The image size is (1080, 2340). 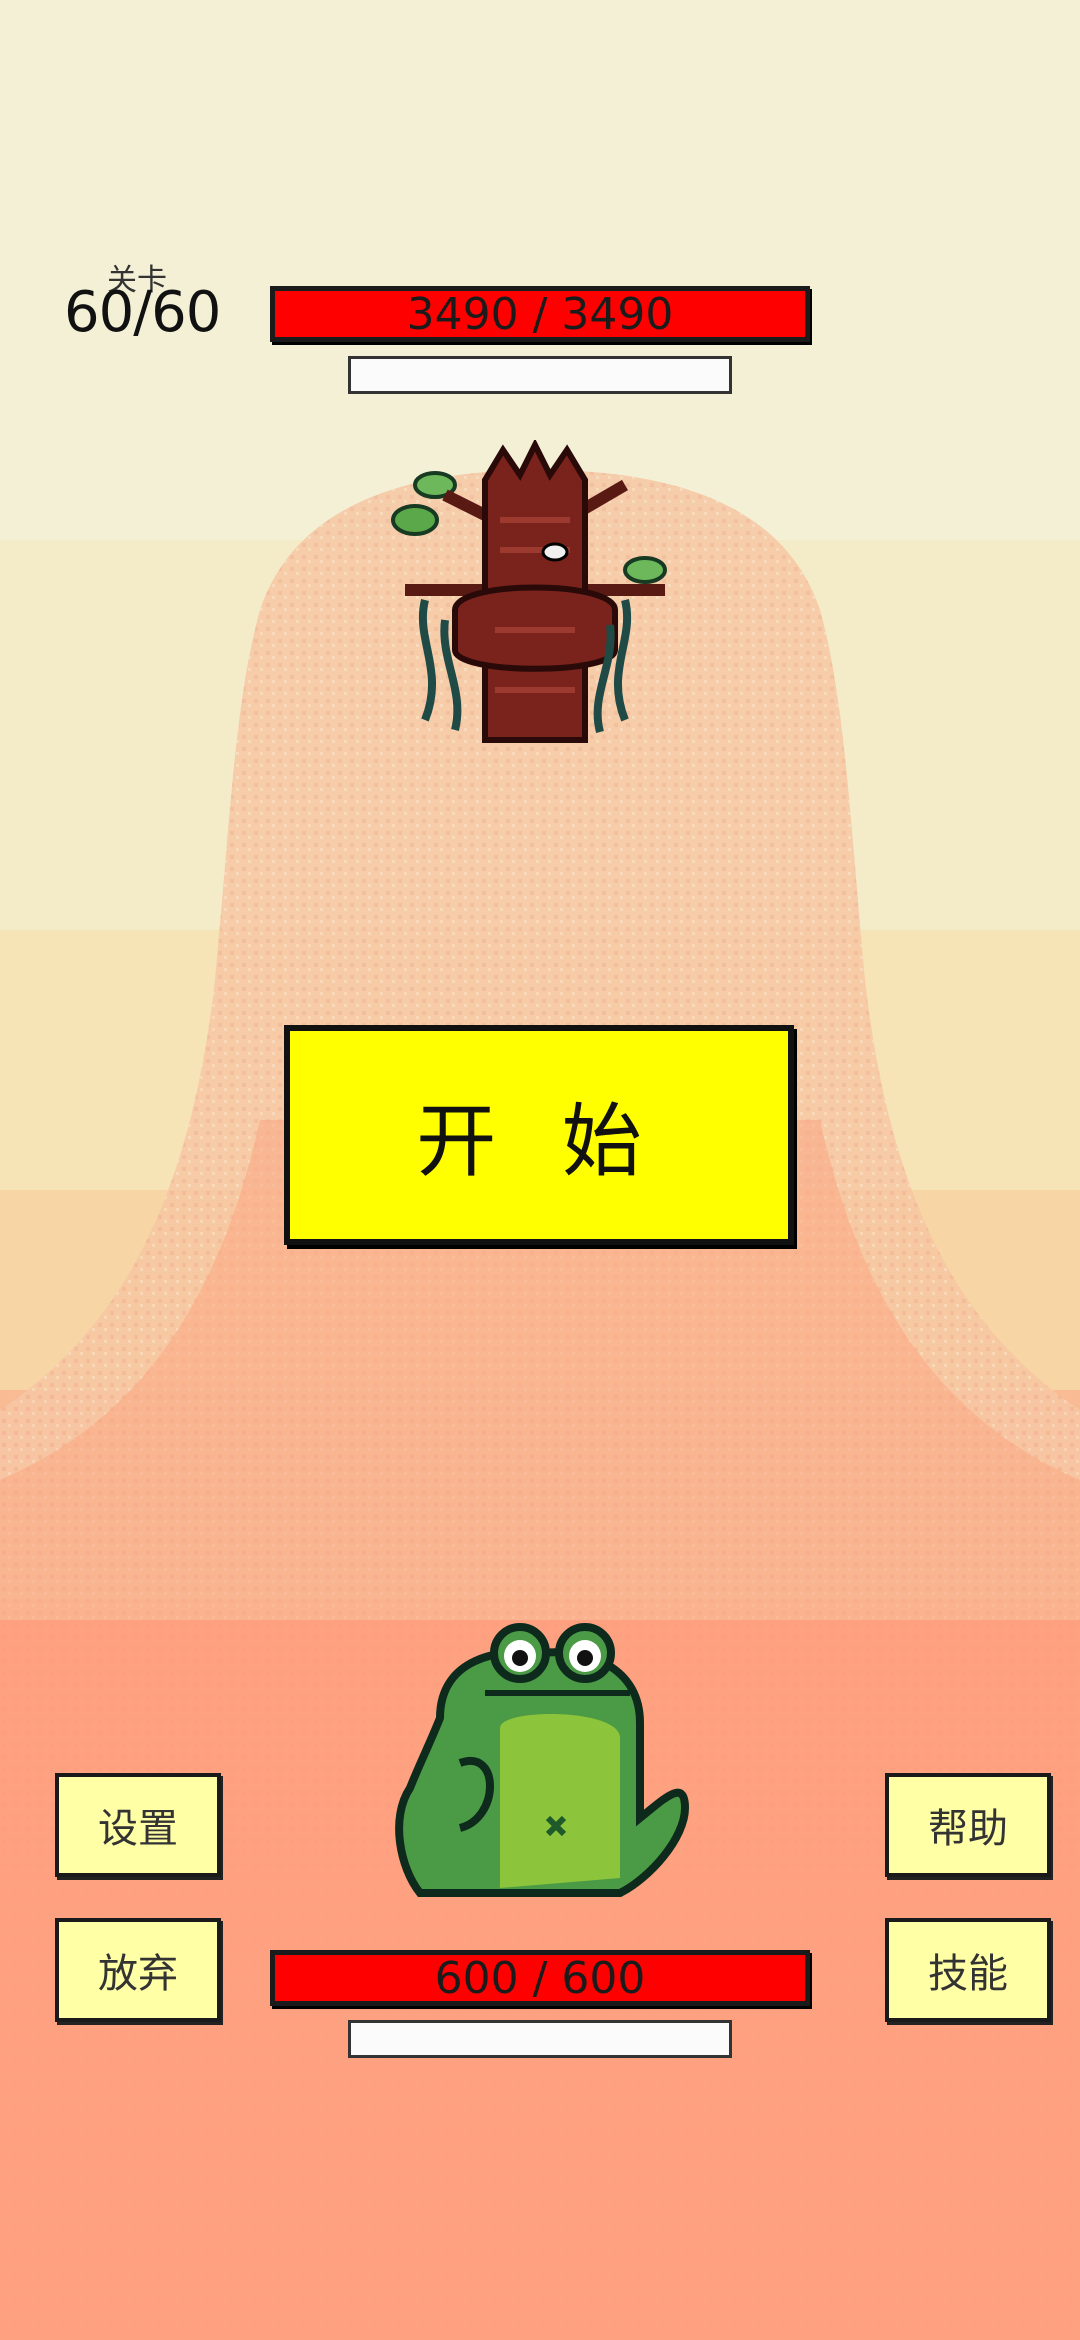 I want to click on help-button: 帮助, so click(x=968, y=1825).